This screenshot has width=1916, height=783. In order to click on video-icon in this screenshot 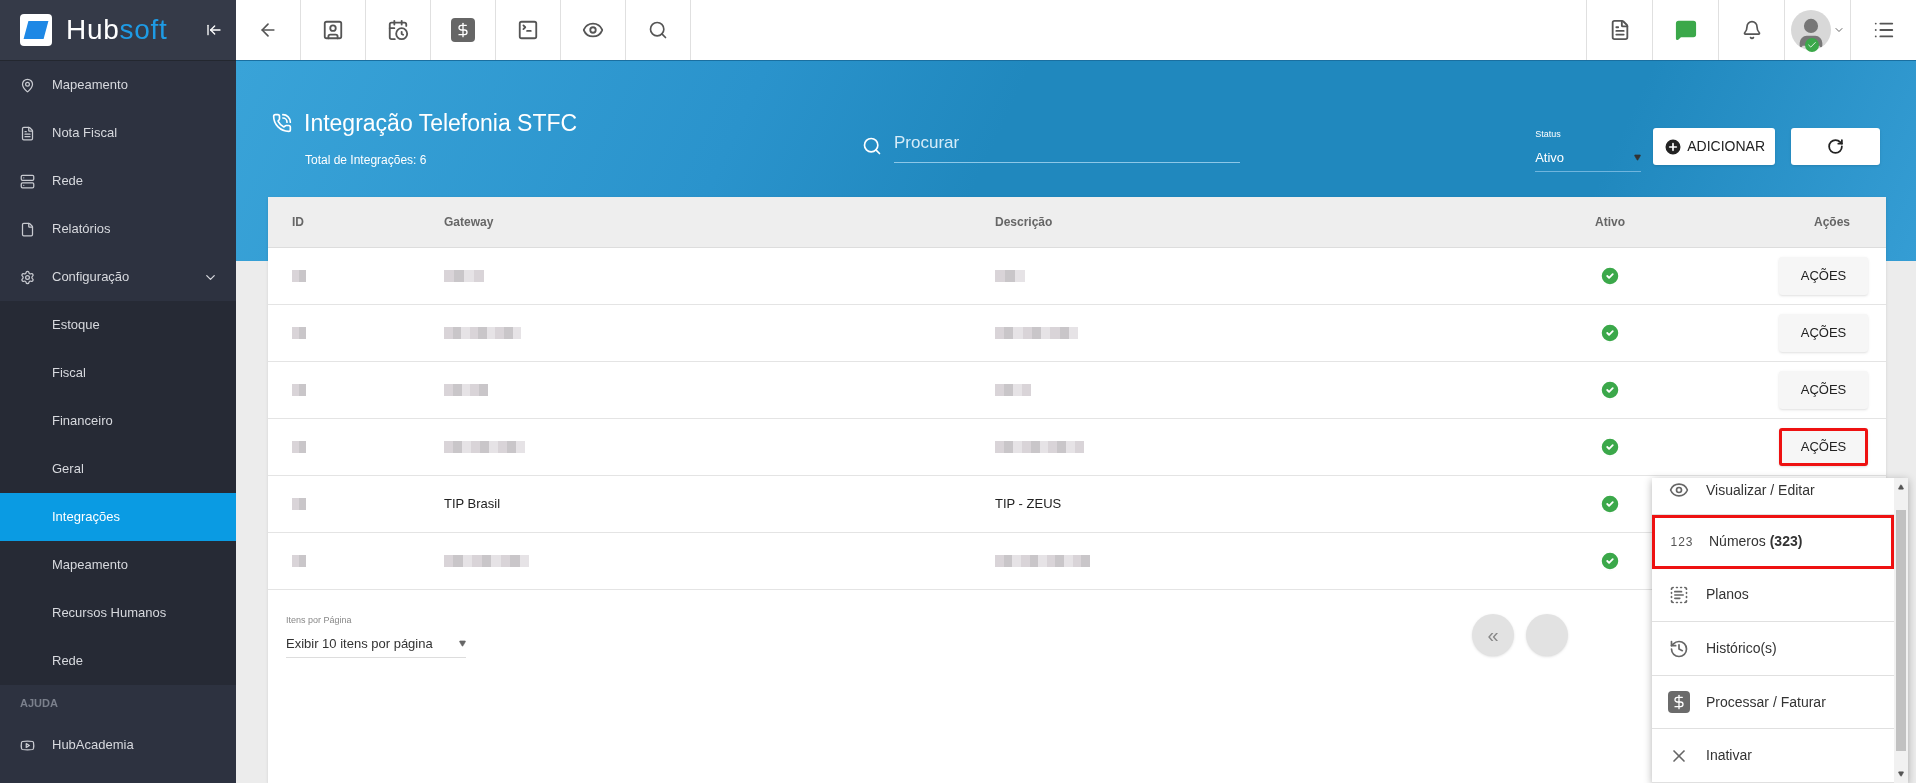, I will do `click(27, 745)`.